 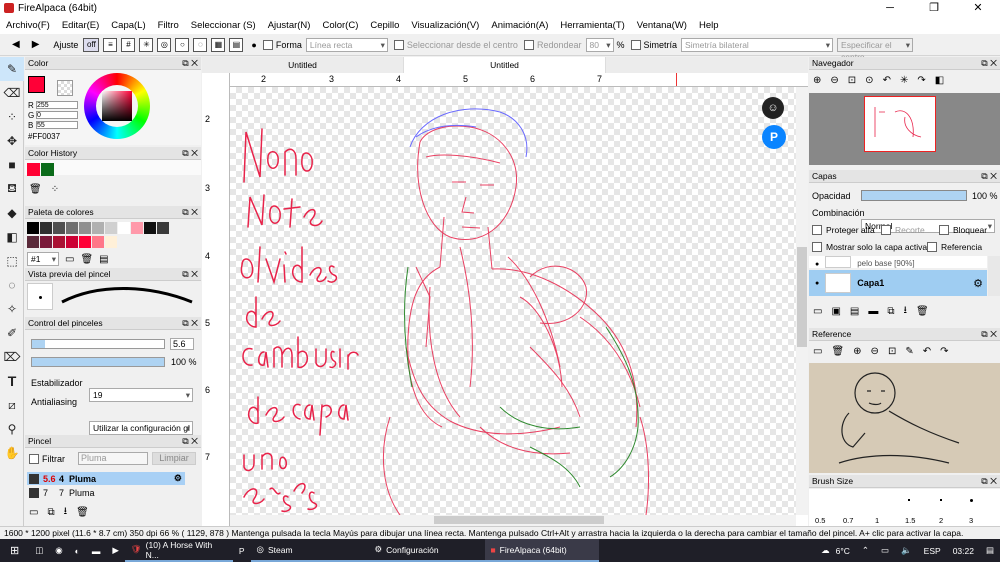 What do you see at coordinates (978, 283) in the screenshot?
I see `layer-settings-icon: ⚙` at bounding box center [978, 283].